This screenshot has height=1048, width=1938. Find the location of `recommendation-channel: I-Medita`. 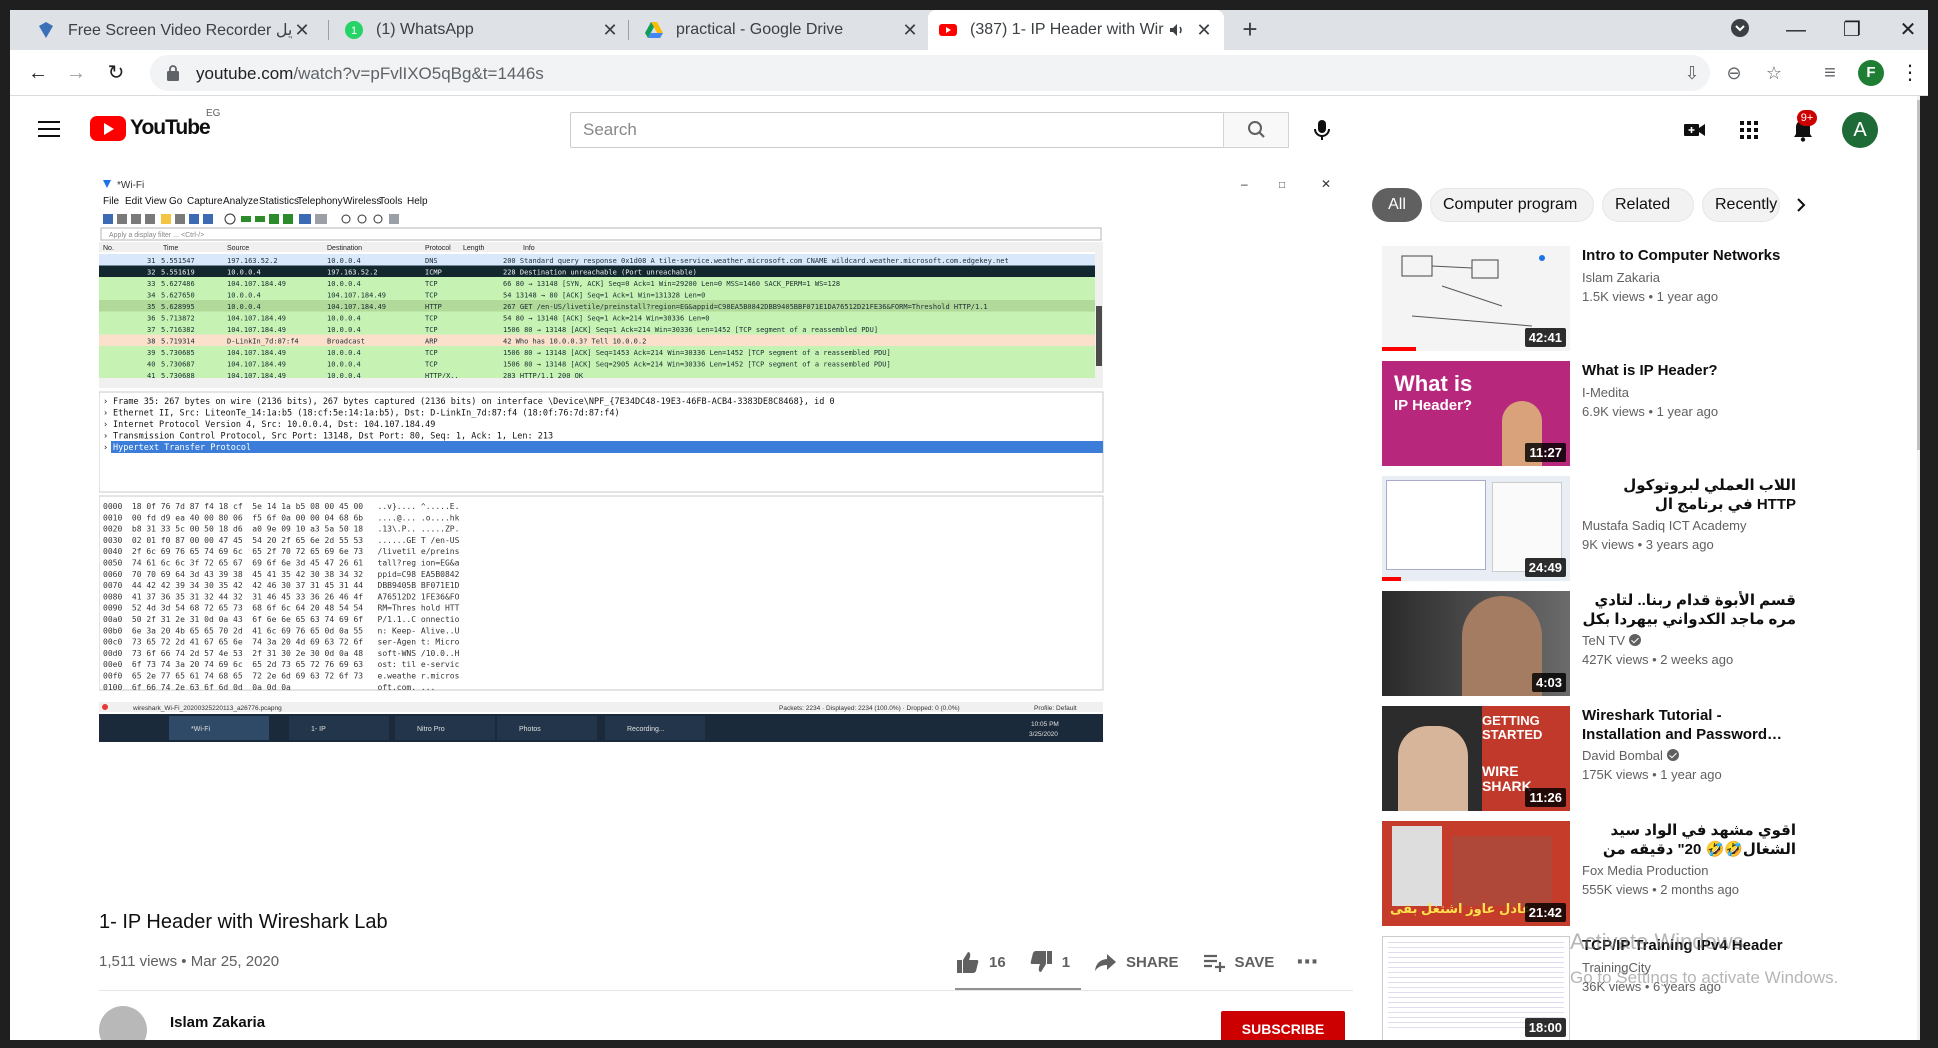

recommendation-channel: I-Medita is located at coordinates (1605, 392).